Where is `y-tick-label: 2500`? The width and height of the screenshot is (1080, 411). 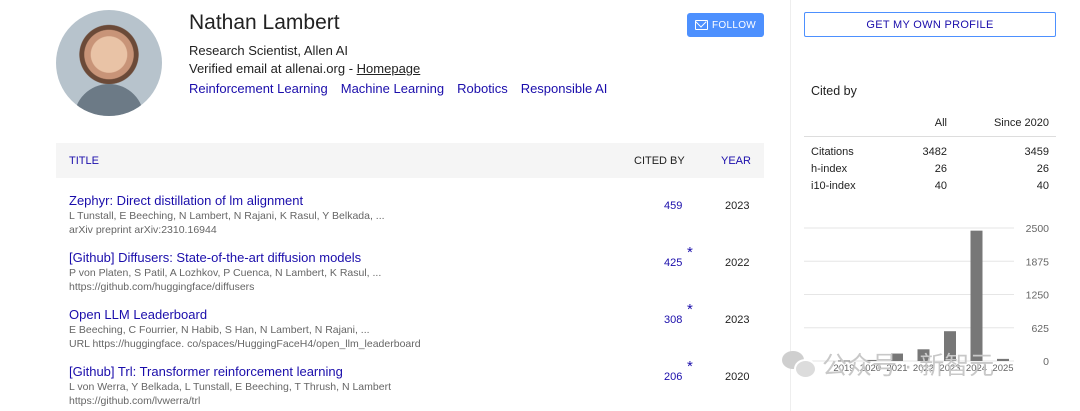 y-tick-label: 2500 is located at coordinates (1038, 229).